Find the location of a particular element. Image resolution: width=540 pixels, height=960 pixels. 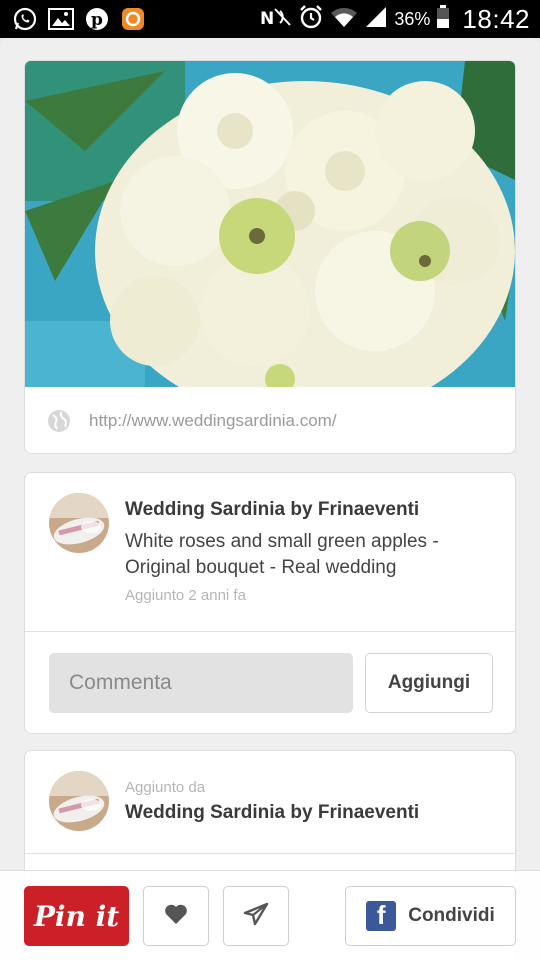

bottom-action-bar: Pin it f Condividi is located at coordinates (270, 915).